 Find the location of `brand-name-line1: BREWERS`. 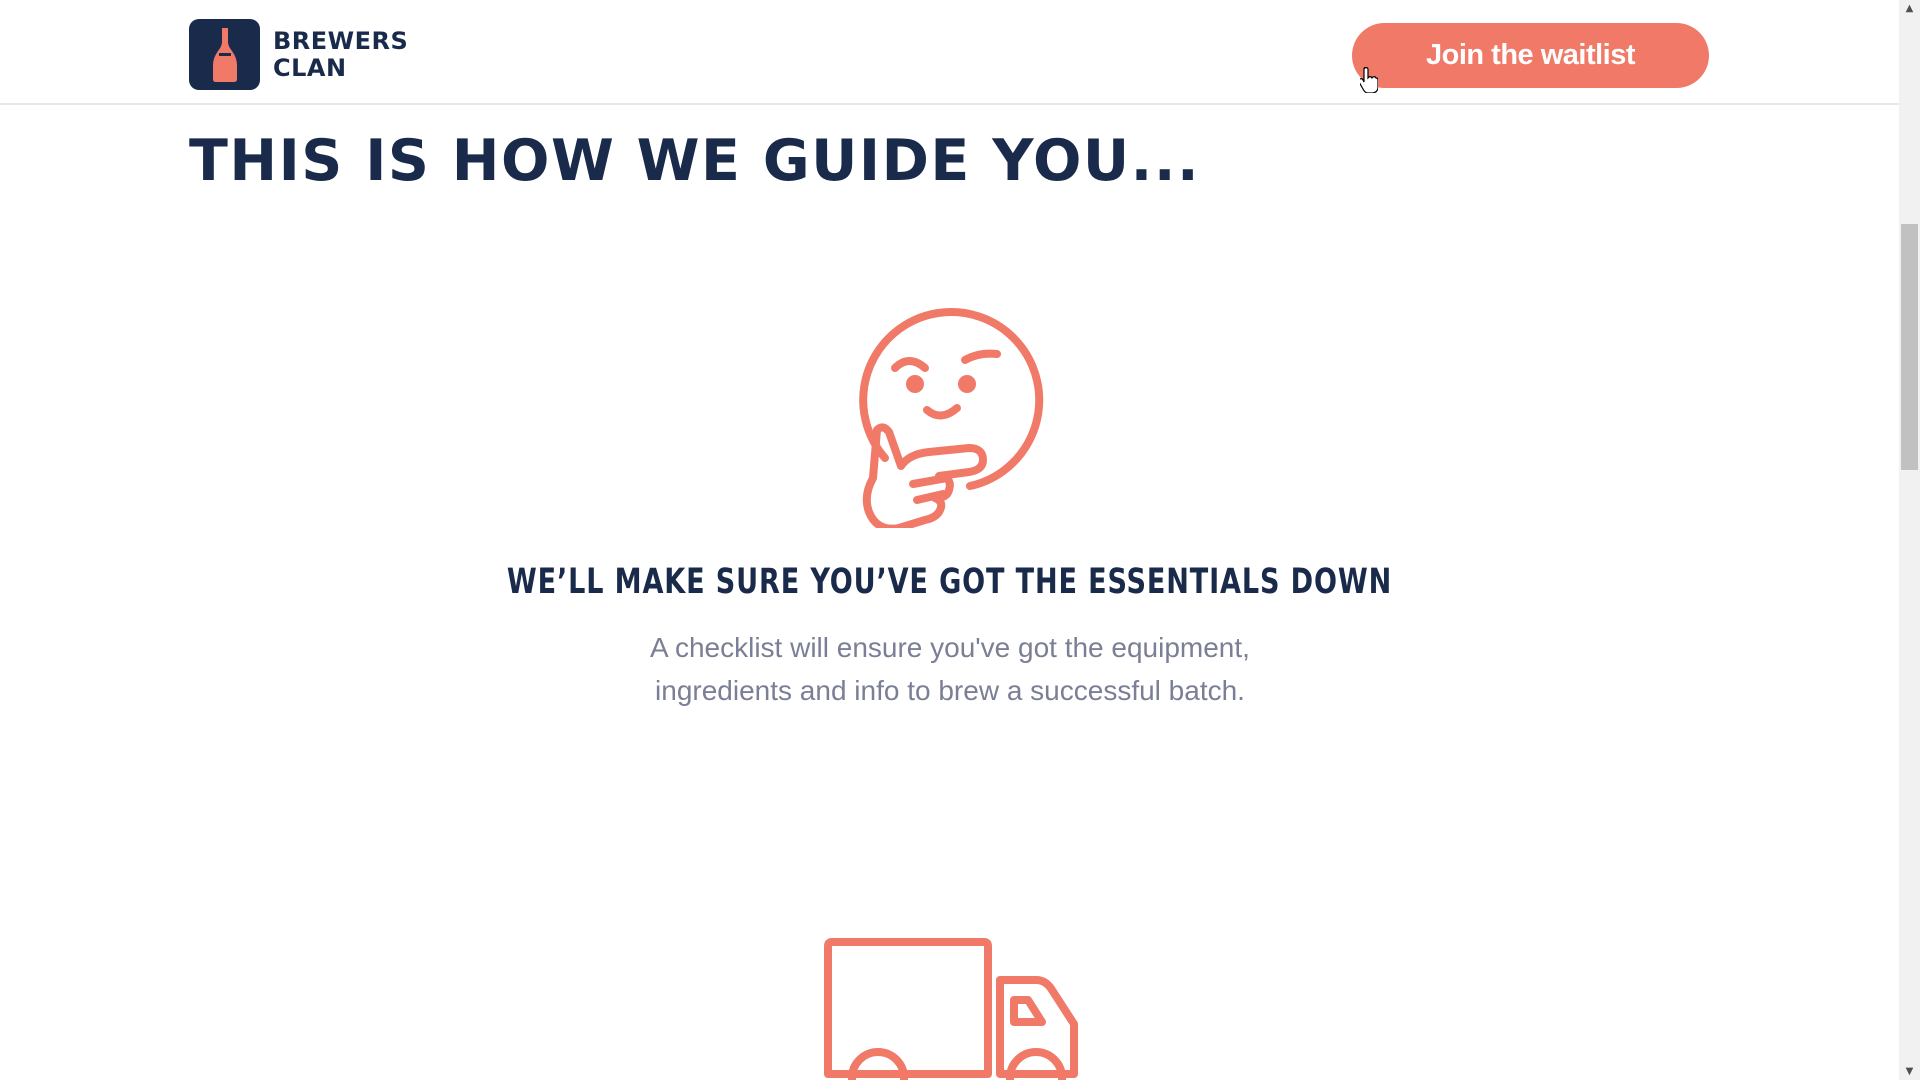

brand-name-line1: BREWERS is located at coordinates (341, 40).